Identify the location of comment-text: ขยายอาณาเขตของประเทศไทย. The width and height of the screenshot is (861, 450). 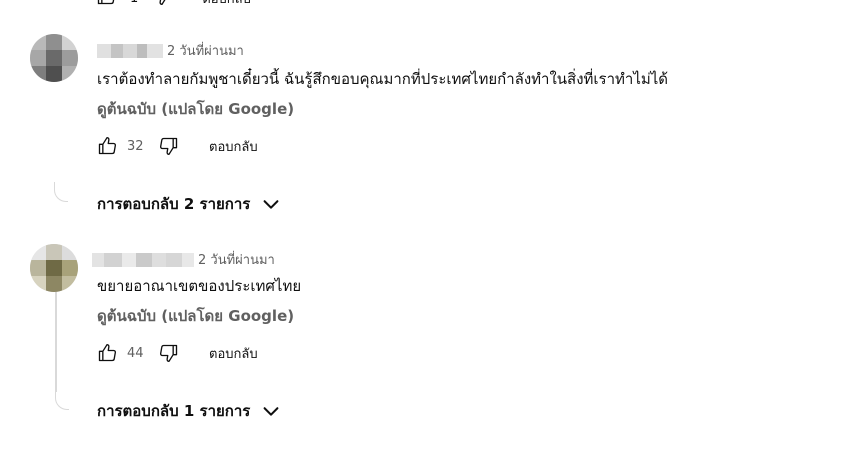
(199, 286).